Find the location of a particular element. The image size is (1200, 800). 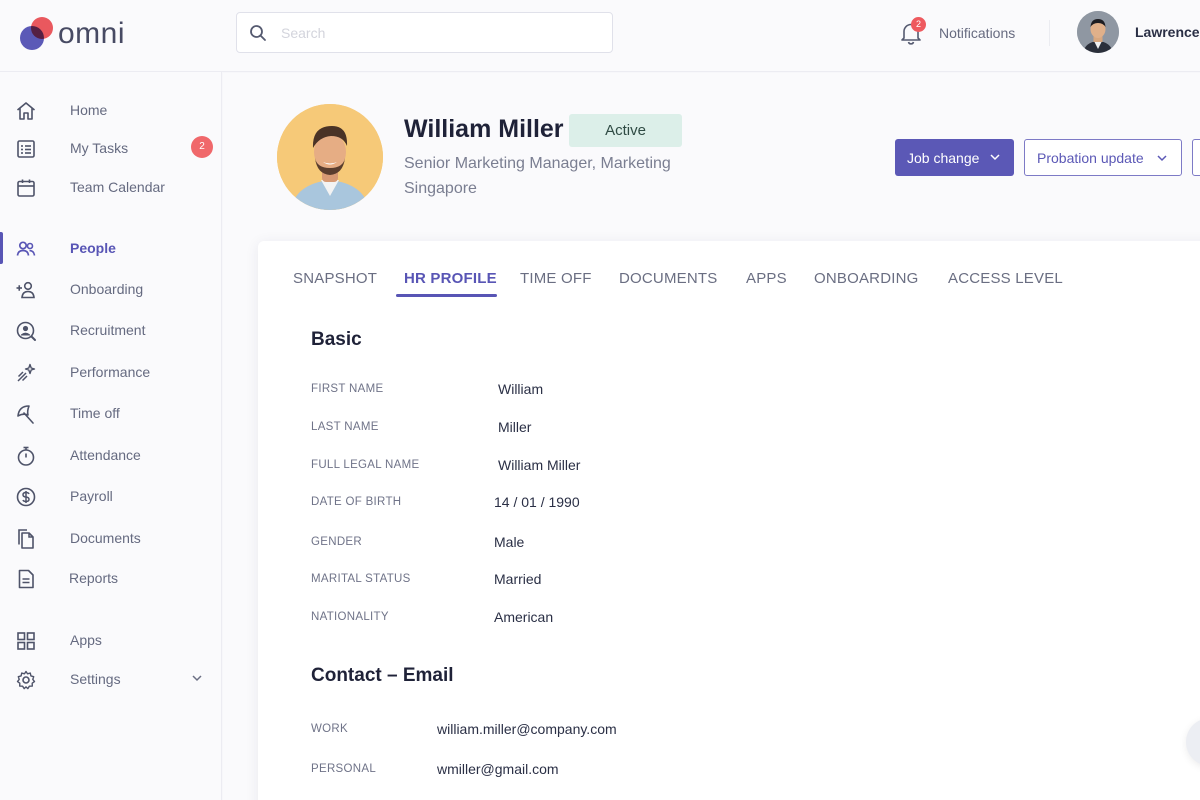

sidebar-item-settings: Settings is located at coordinates (111, 679).